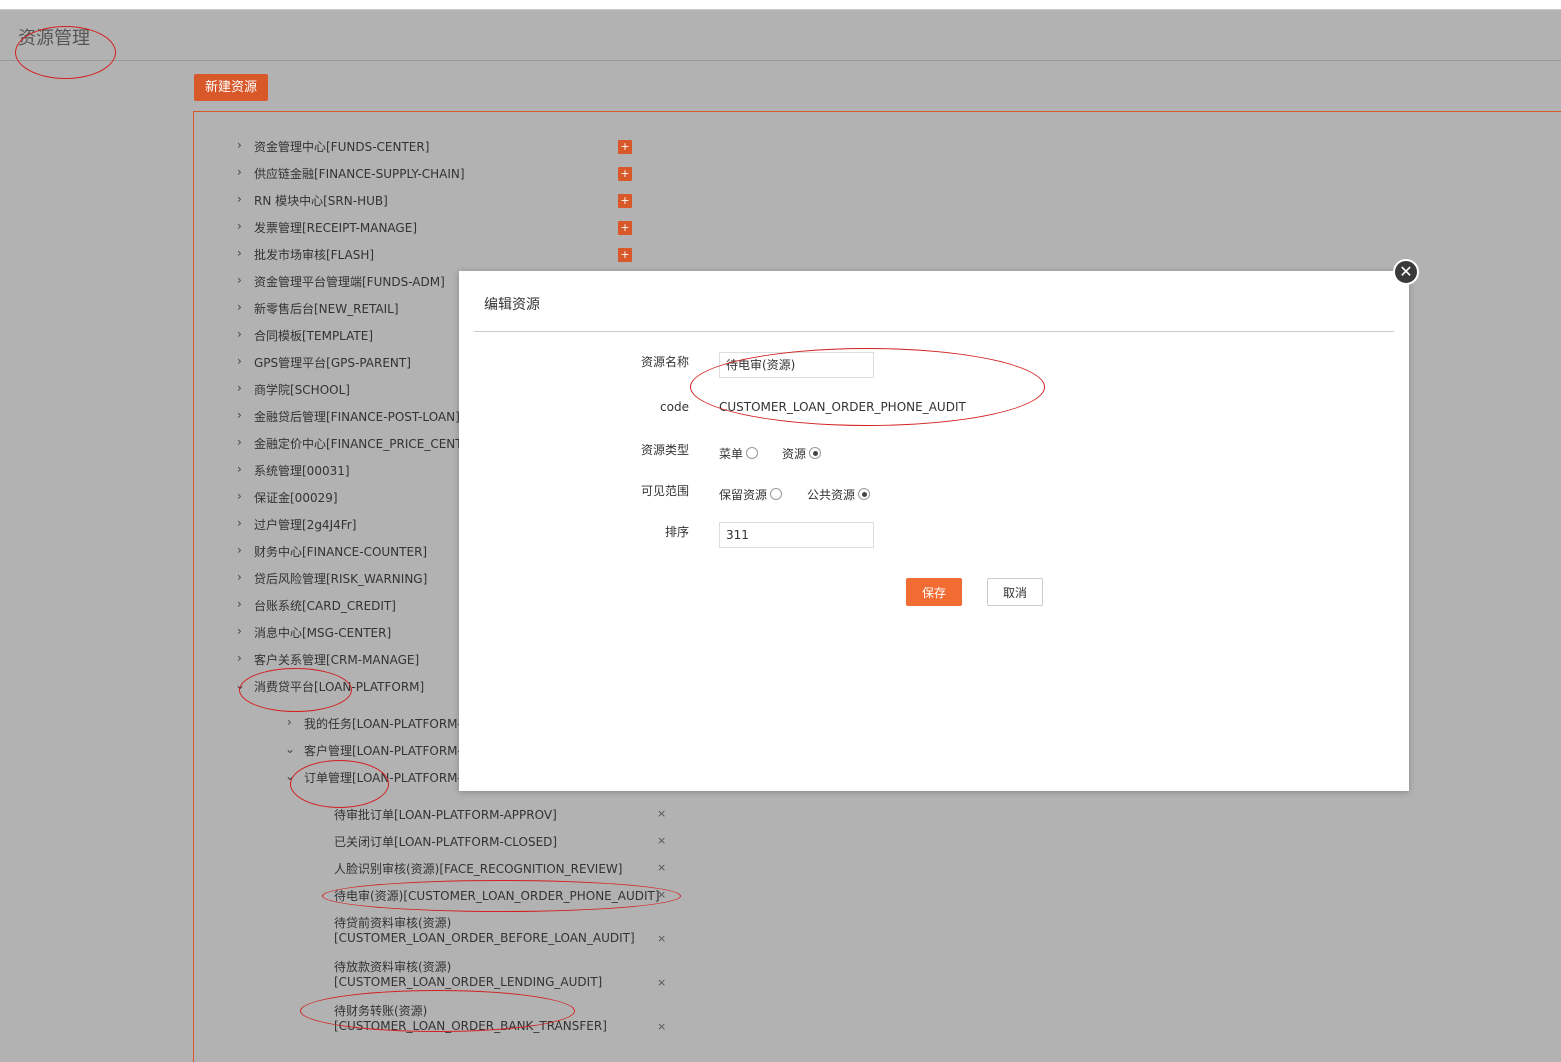 The width and height of the screenshot is (1561, 1062). Describe the element at coordinates (65, 52) in the screenshot. I see `annotation-ellipse-page-title` at that location.